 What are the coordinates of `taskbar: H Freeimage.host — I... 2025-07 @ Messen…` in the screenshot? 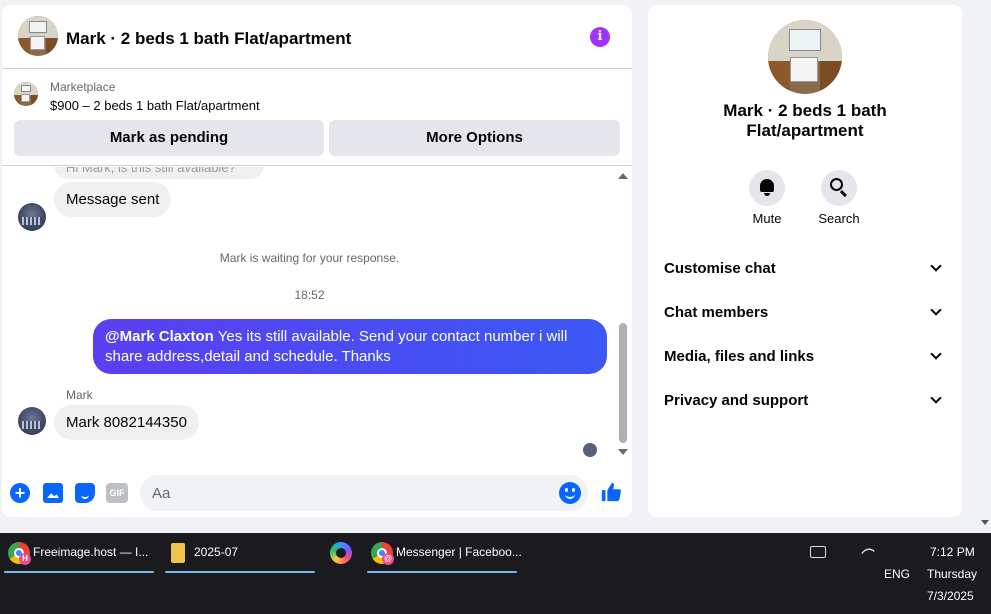 It's located at (495, 573).